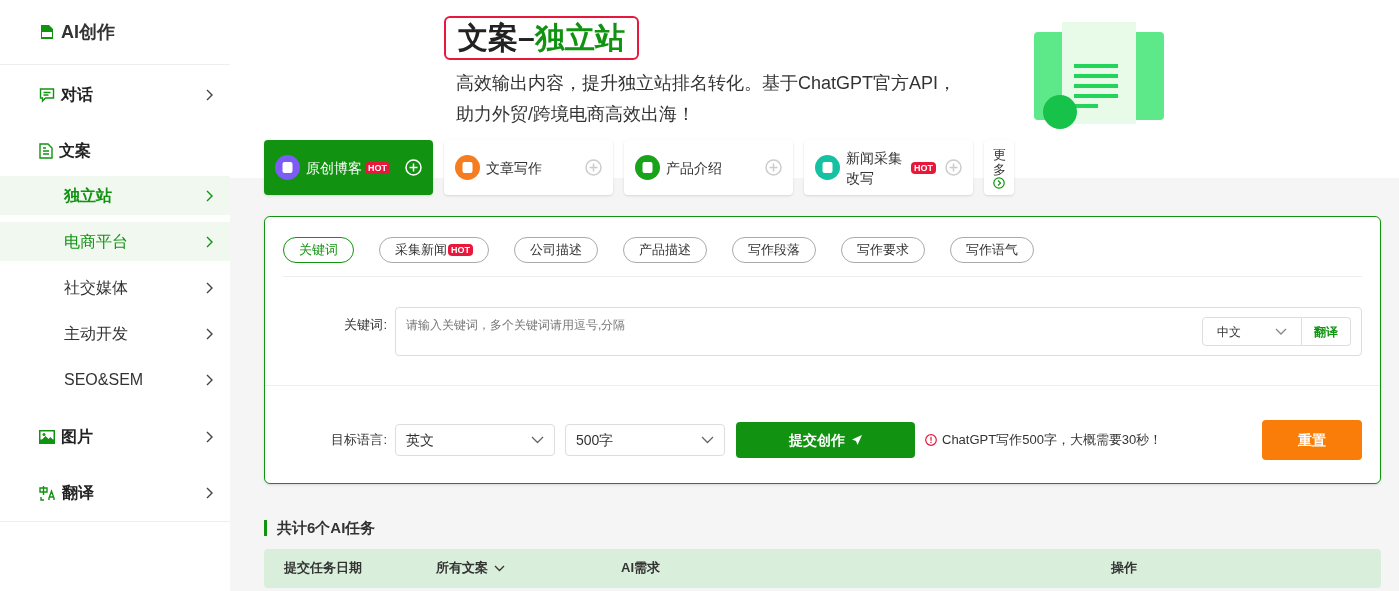  What do you see at coordinates (825, 440) in the screenshot?
I see `submit-button: 提交创作` at bounding box center [825, 440].